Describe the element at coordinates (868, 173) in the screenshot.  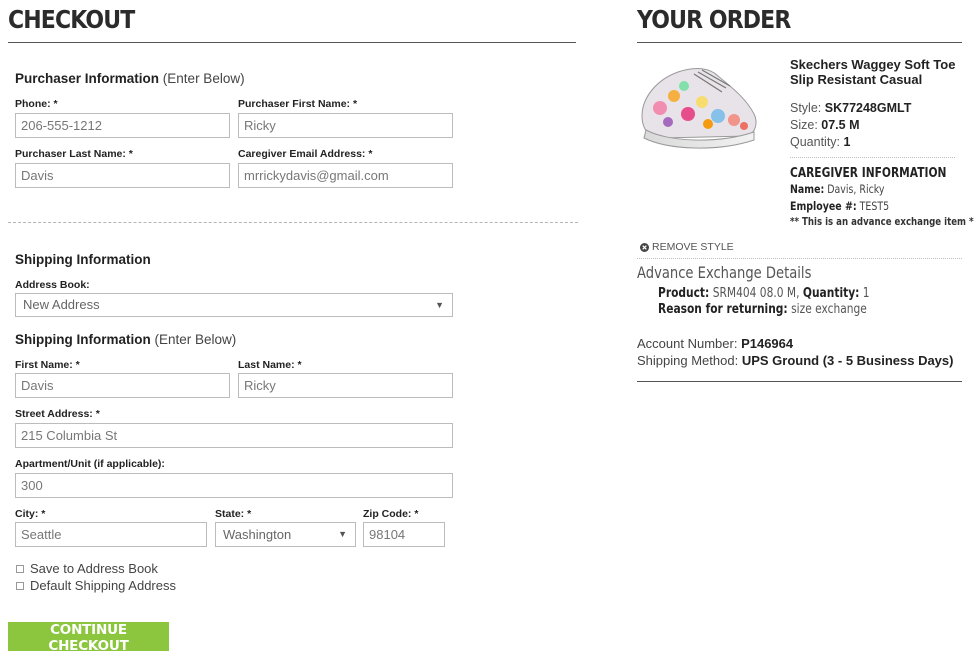
I see `caregiver-info-heading: CAREGIVER INFORMATION` at that location.